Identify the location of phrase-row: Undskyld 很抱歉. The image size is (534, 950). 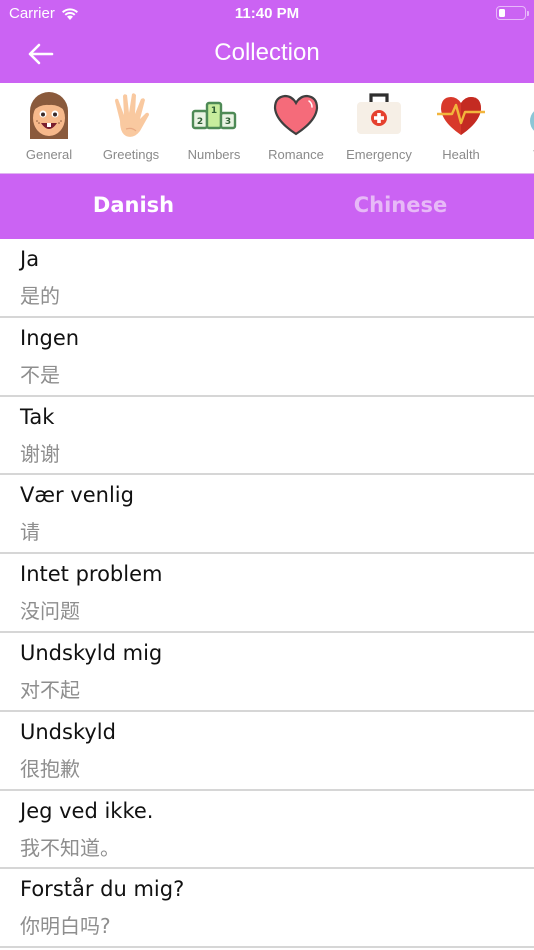
(267, 751).